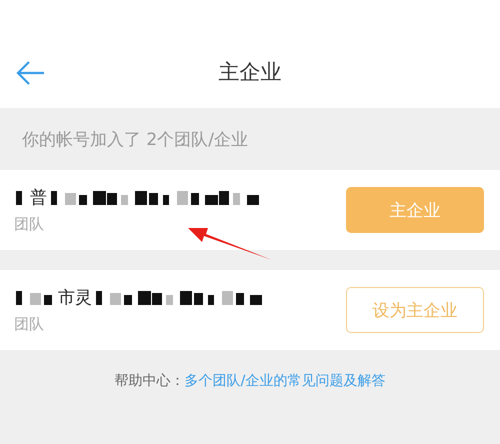  Describe the element at coordinates (149, 381) in the screenshot. I see `help-label: 帮助中心：` at that location.